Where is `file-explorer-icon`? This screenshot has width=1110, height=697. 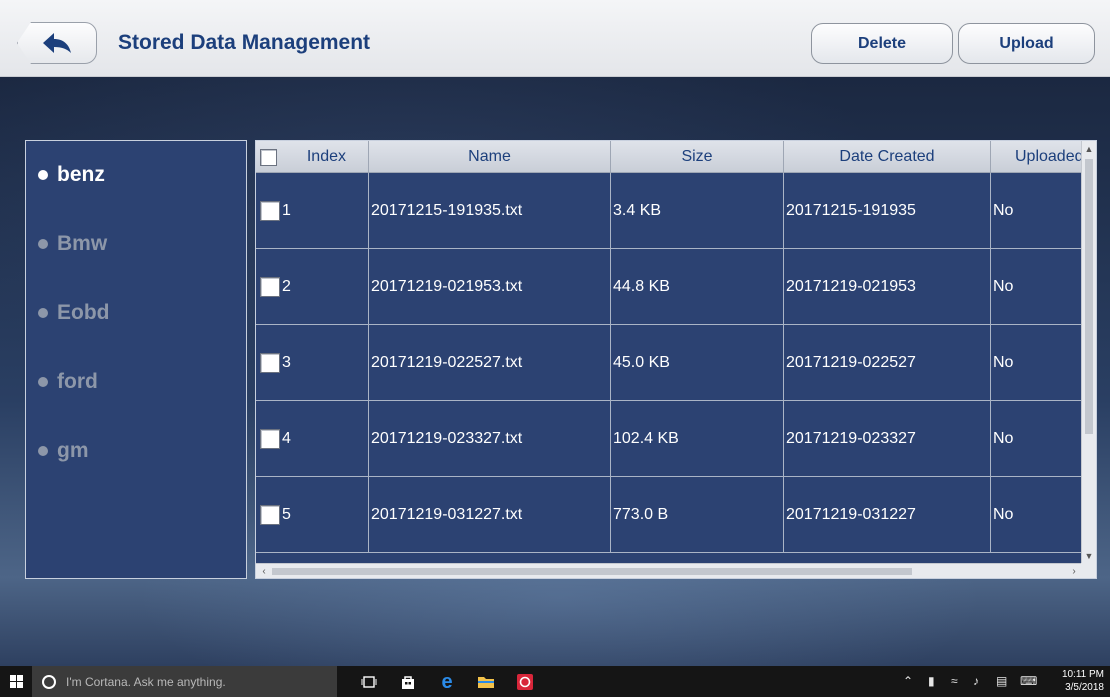
file-explorer-icon is located at coordinates (486, 682).